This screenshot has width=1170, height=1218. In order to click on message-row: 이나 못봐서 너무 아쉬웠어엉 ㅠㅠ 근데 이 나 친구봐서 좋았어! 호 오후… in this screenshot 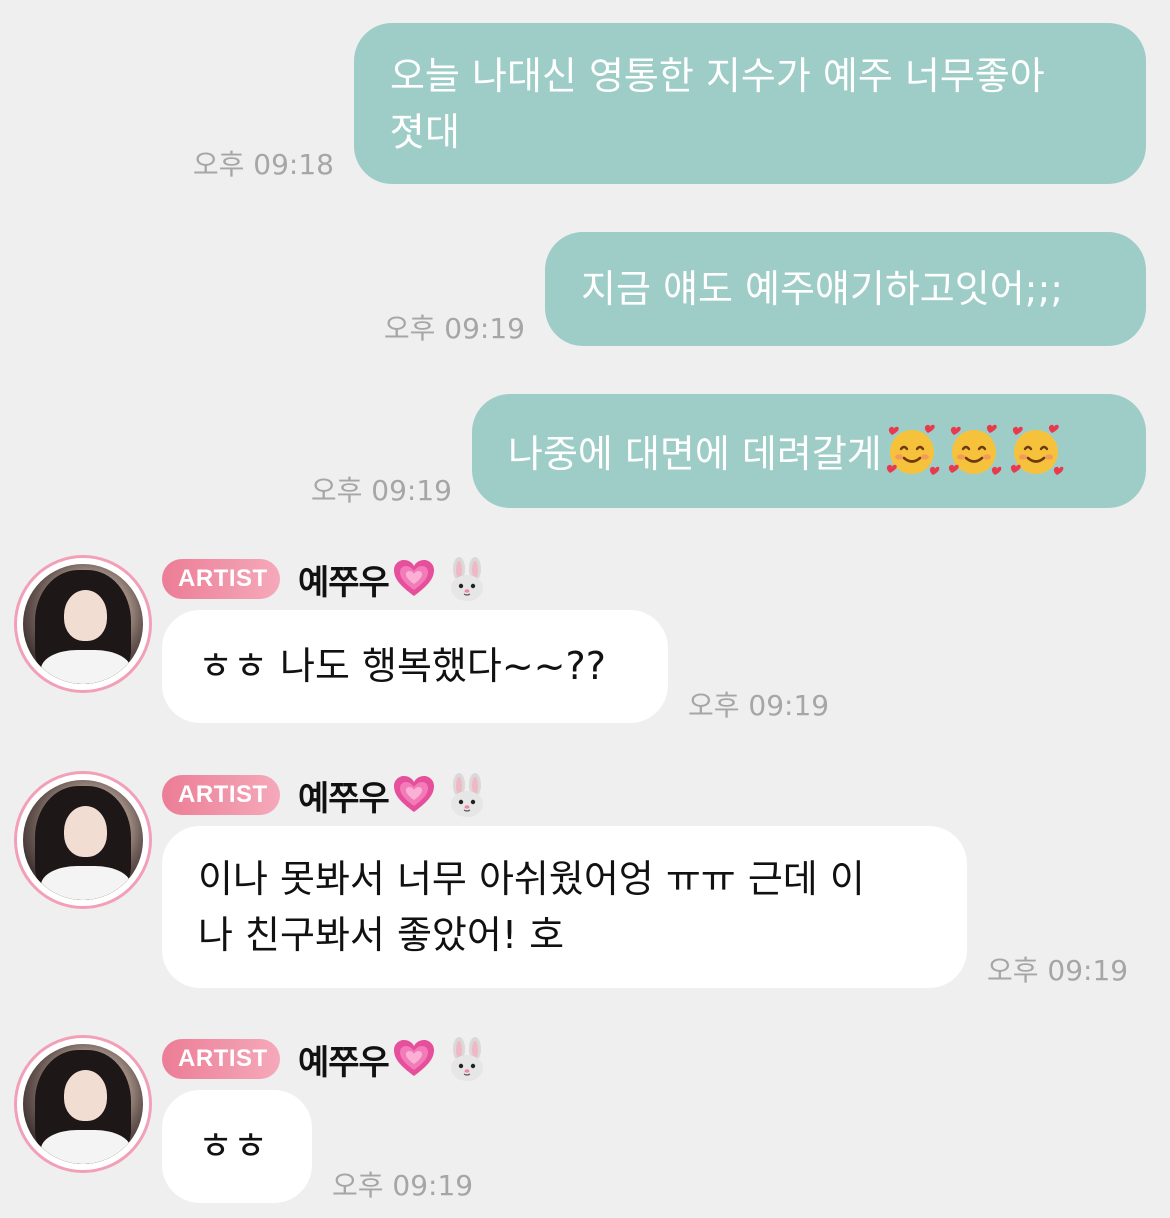, I will do `click(645, 907)`.